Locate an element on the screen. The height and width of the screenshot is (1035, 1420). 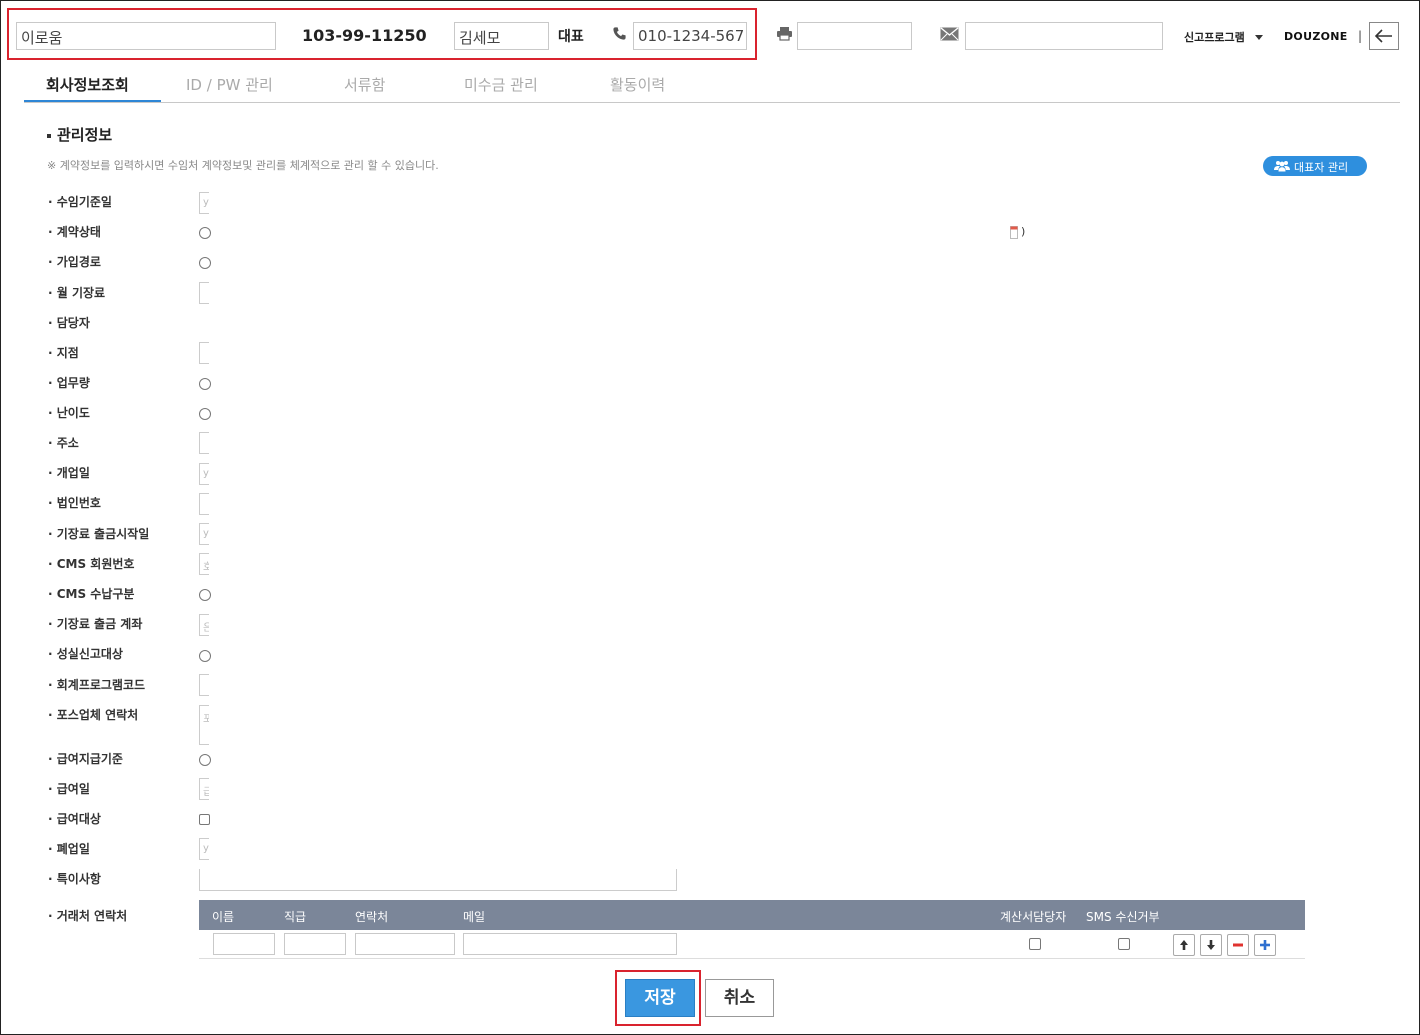
contact-position-input is located at coordinates (315, 944).